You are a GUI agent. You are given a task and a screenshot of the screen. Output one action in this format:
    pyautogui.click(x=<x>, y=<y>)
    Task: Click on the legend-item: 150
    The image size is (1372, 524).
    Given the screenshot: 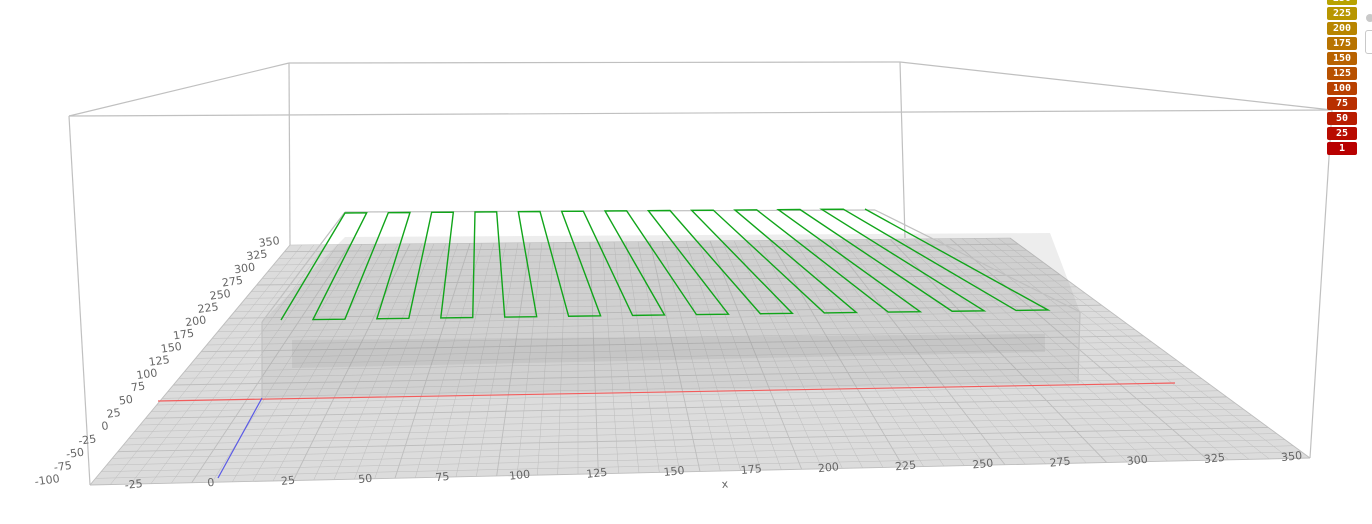 What is the action you would take?
    pyautogui.click(x=1342, y=58)
    